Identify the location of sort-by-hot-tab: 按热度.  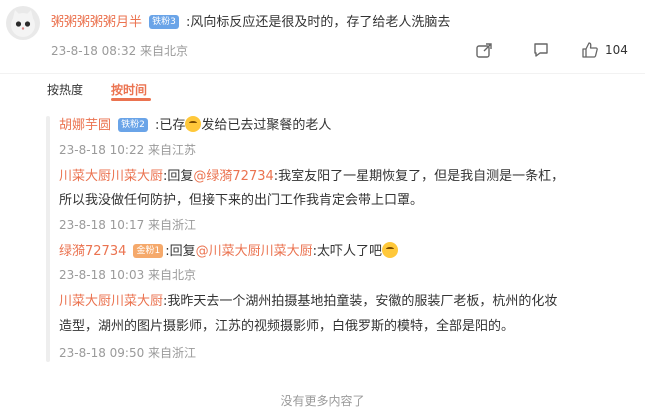
(65, 89).